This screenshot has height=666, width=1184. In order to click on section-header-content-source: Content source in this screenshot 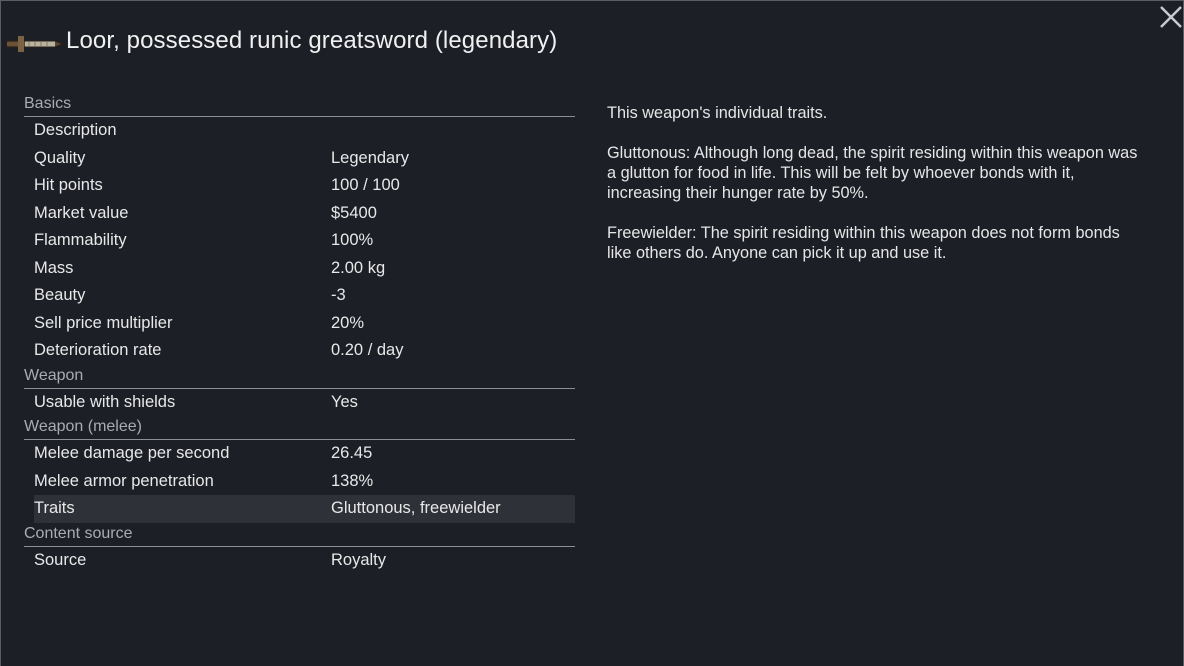, I will do `click(299, 535)`.